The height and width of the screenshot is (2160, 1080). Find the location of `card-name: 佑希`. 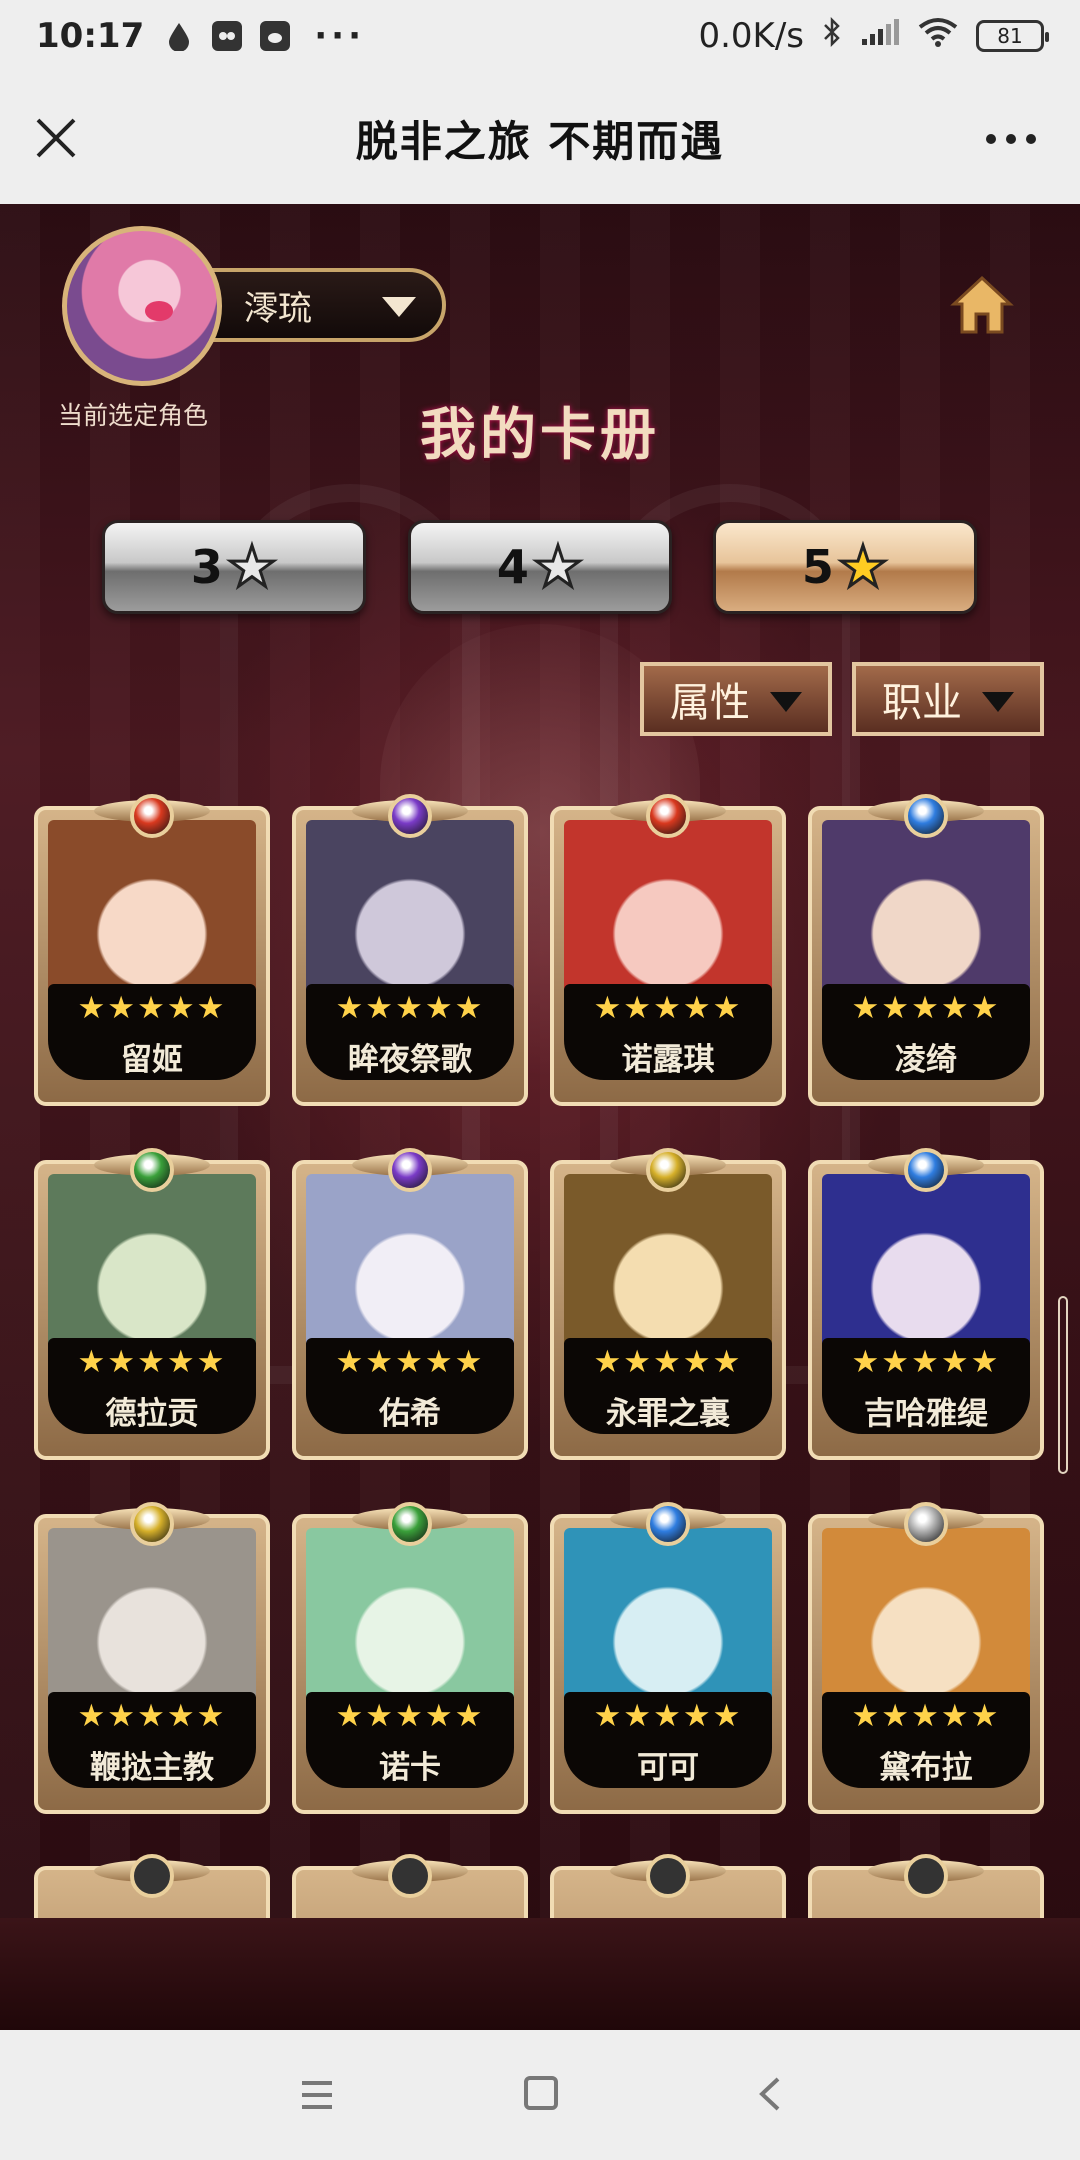

card-name: 佑希 is located at coordinates (410, 1414).